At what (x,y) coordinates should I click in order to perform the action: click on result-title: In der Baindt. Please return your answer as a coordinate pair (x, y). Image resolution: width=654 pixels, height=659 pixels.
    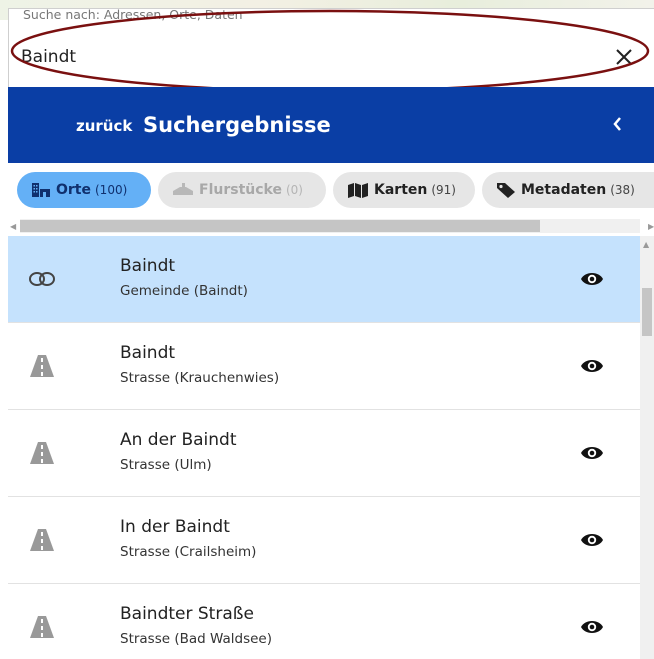
    Looking at the image, I should click on (175, 527).